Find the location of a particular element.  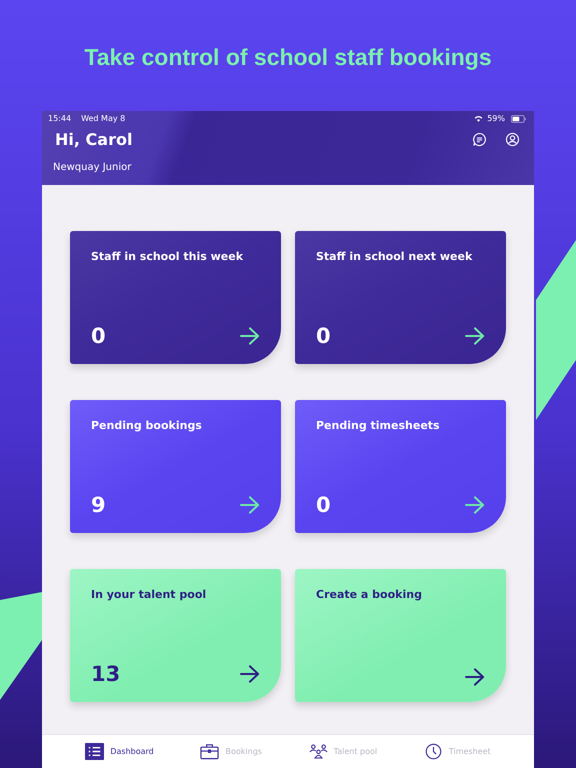

card-title: Pending bookings is located at coordinates (147, 425).